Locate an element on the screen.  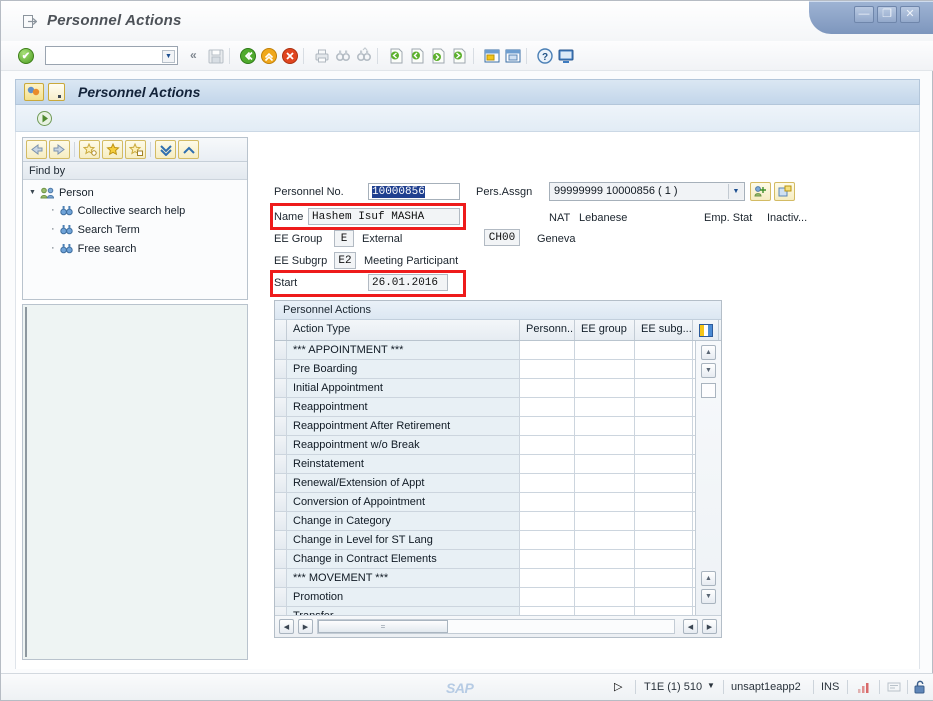
select-all-column-header is located at coordinates (281, 330).